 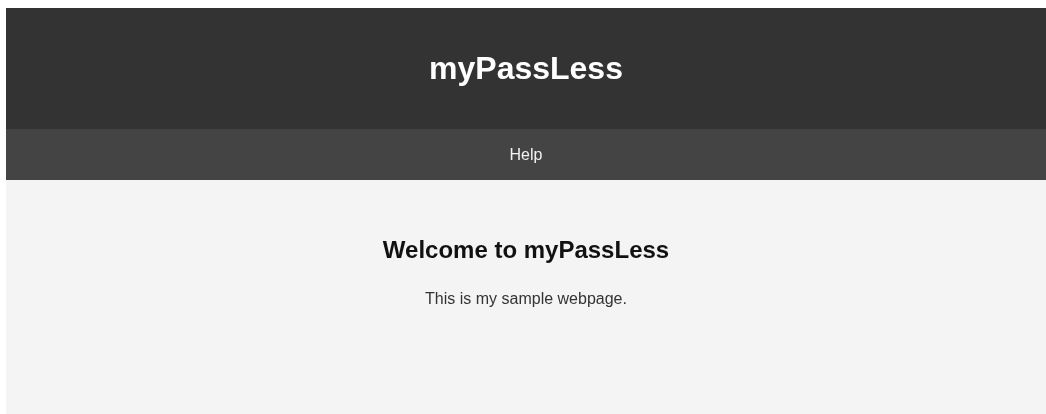 I want to click on intro-text: This is my sample webpage., so click(x=526, y=299).